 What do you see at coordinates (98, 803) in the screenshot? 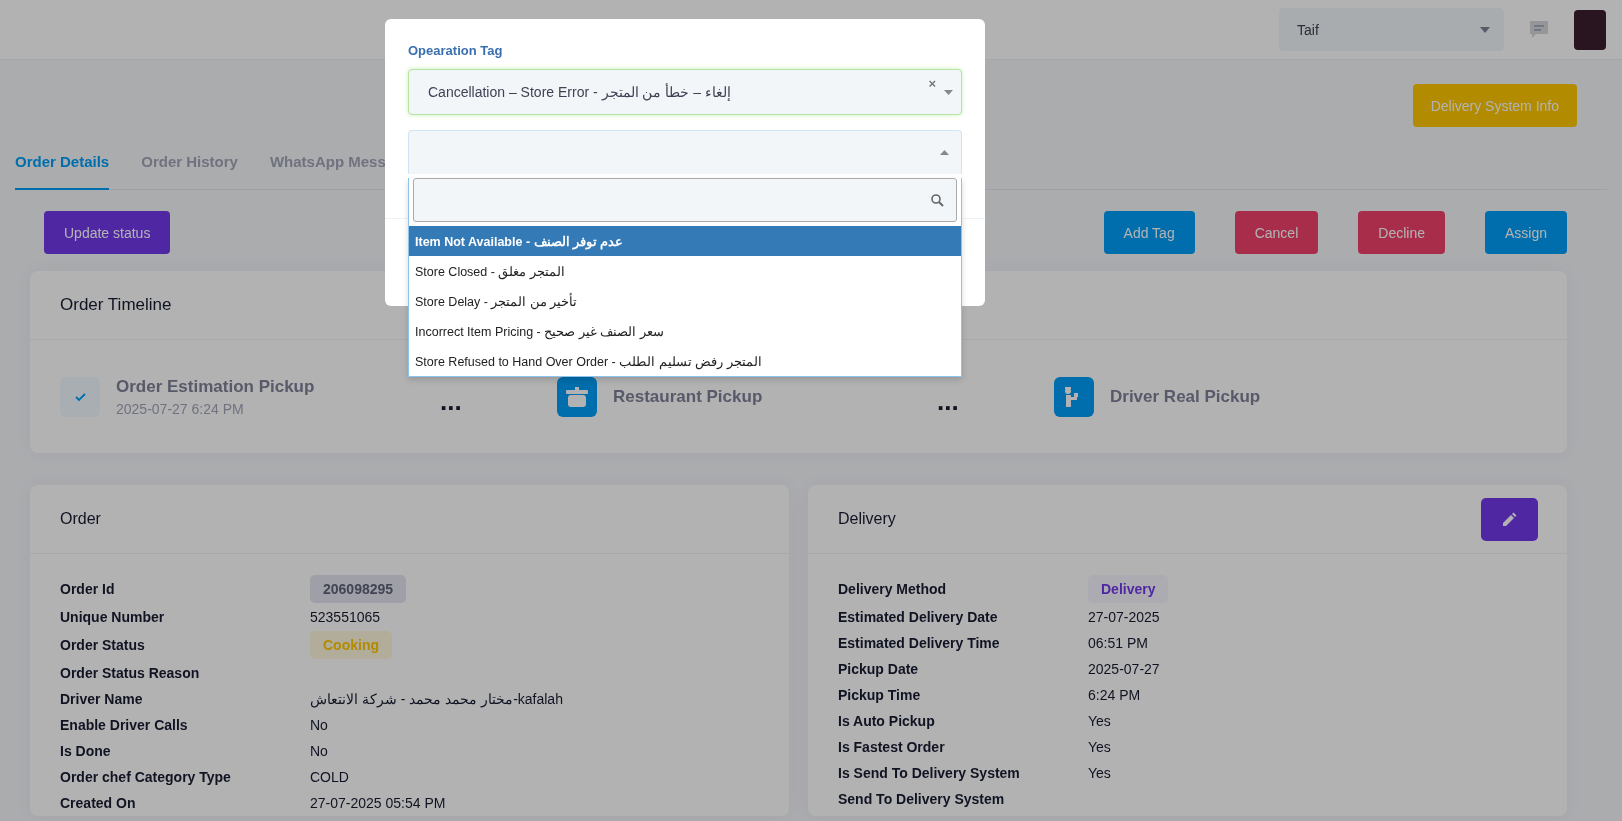
I see `field-label: Created On` at bounding box center [98, 803].